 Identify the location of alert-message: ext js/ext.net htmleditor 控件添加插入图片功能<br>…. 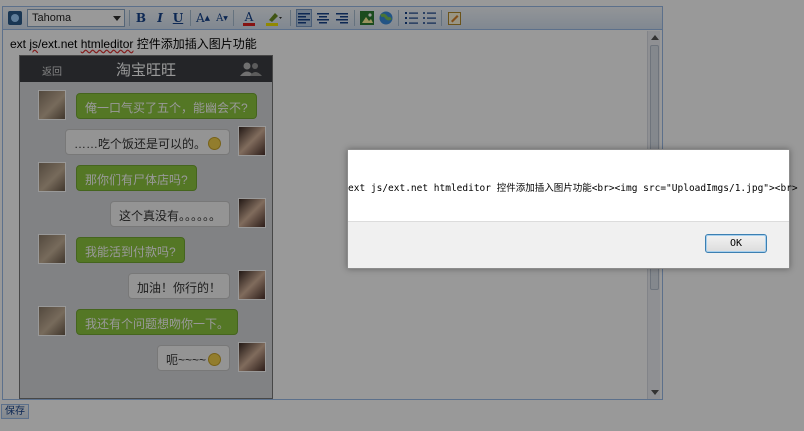
(573, 188).